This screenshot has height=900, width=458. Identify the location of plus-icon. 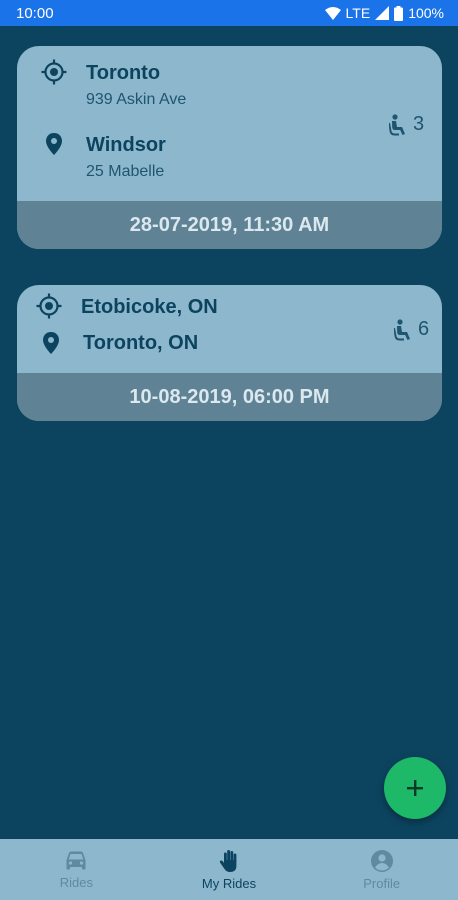
(415, 788).